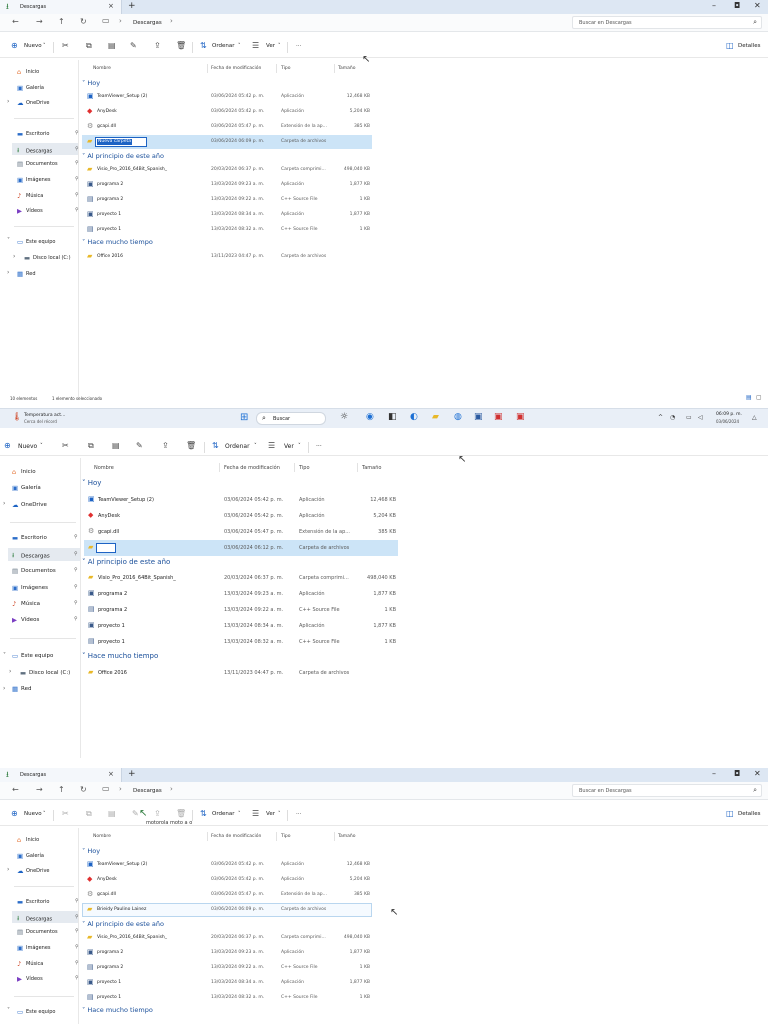 Image resolution: width=768 pixels, height=1024 pixels. Describe the element at coordinates (112, 813) in the screenshot. I see `paste-icon: ▤` at that location.